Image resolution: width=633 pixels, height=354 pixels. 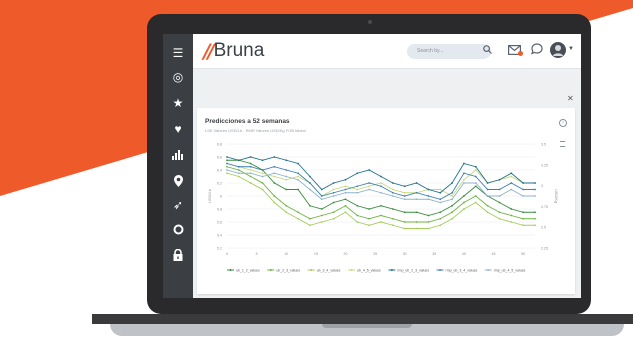 I want to click on heart-icon: ♥, so click(x=178, y=129).